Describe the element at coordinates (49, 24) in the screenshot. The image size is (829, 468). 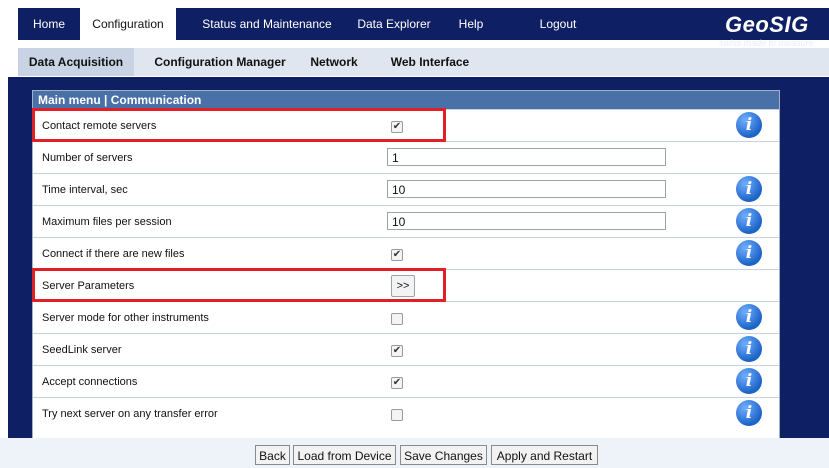
I see `nav-tab-home: Home` at that location.